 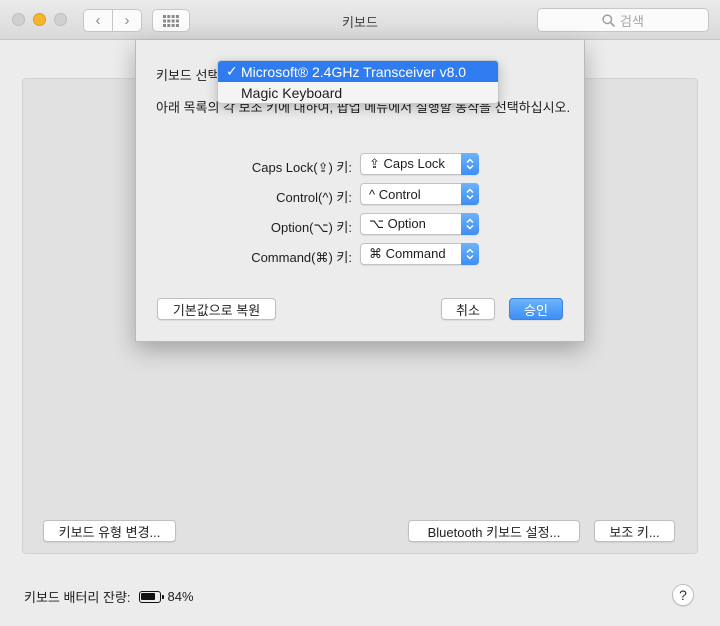 I want to click on command-value: ⌘ Command, so click(x=407, y=253).